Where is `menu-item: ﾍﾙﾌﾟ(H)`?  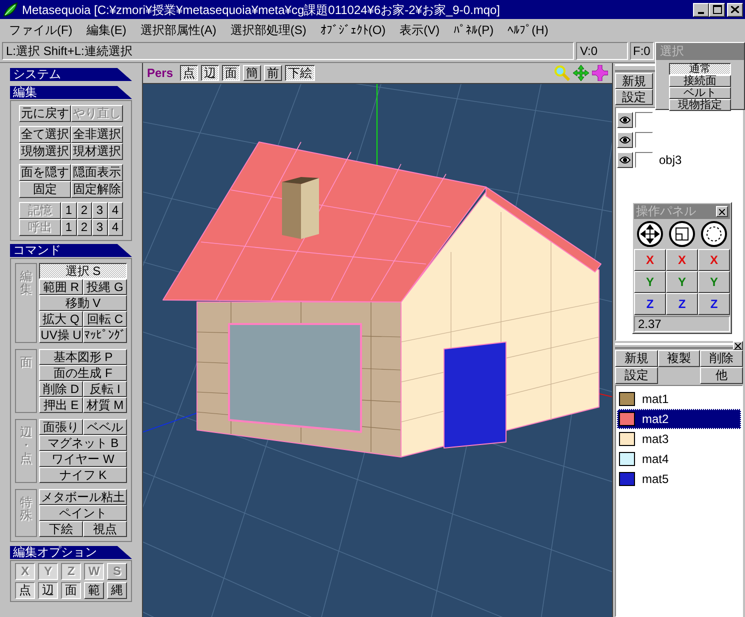
menu-item: ﾍﾙﾌﾟ(H) is located at coordinates (528, 29).